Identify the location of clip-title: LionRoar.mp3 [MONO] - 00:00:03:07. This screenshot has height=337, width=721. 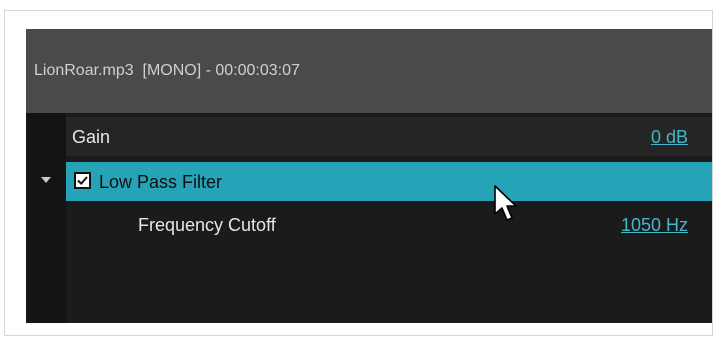
(167, 70).